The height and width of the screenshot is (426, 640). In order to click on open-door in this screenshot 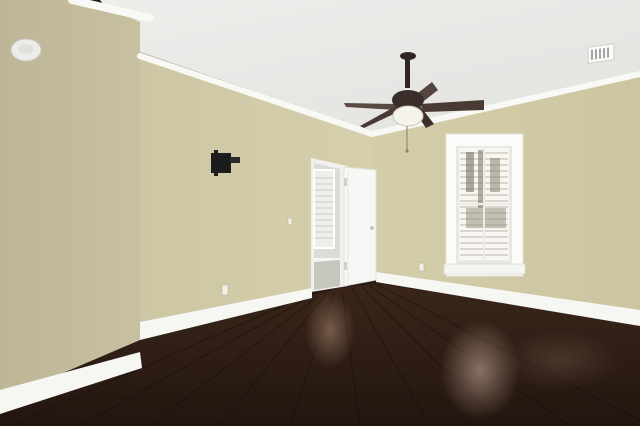, I will do `click(360, 226)`.